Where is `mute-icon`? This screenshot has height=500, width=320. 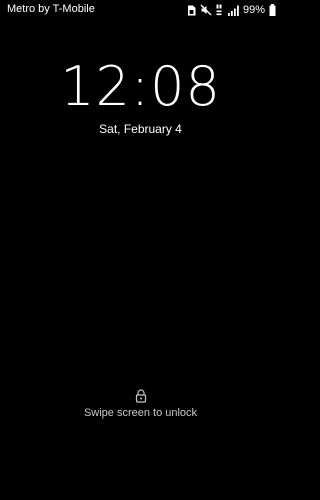 mute-icon is located at coordinates (206, 10).